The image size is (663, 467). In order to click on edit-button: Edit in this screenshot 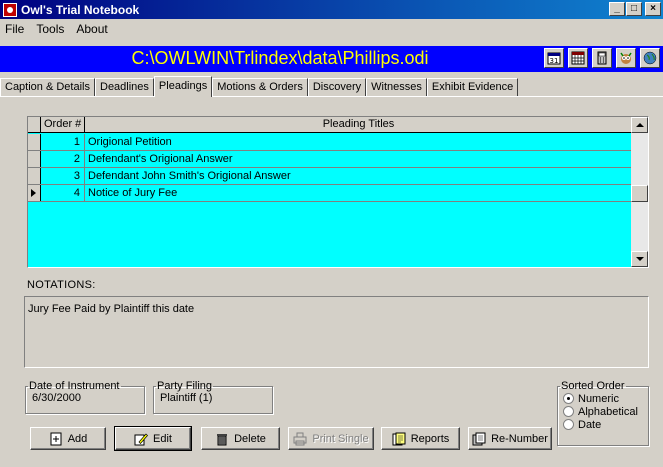, I will do `click(153, 438)`.